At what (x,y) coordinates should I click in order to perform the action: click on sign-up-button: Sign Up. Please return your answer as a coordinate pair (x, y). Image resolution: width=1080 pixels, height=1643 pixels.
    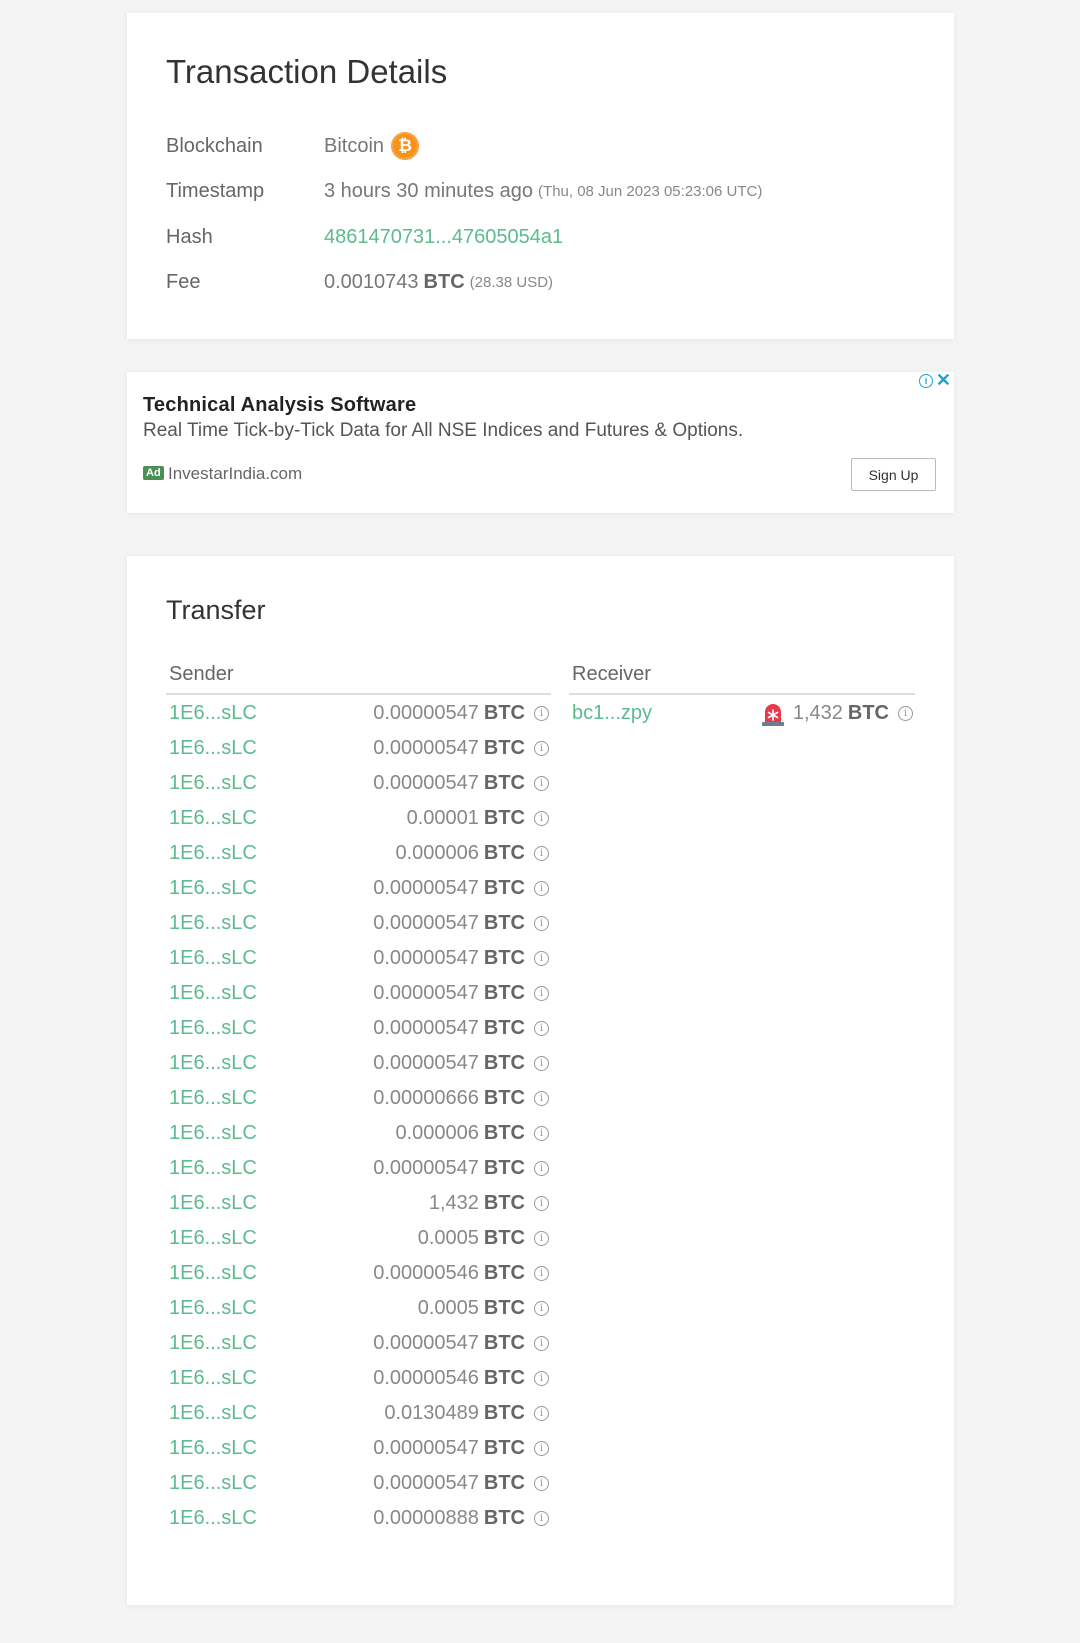
    Looking at the image, I should click on (893, 474).